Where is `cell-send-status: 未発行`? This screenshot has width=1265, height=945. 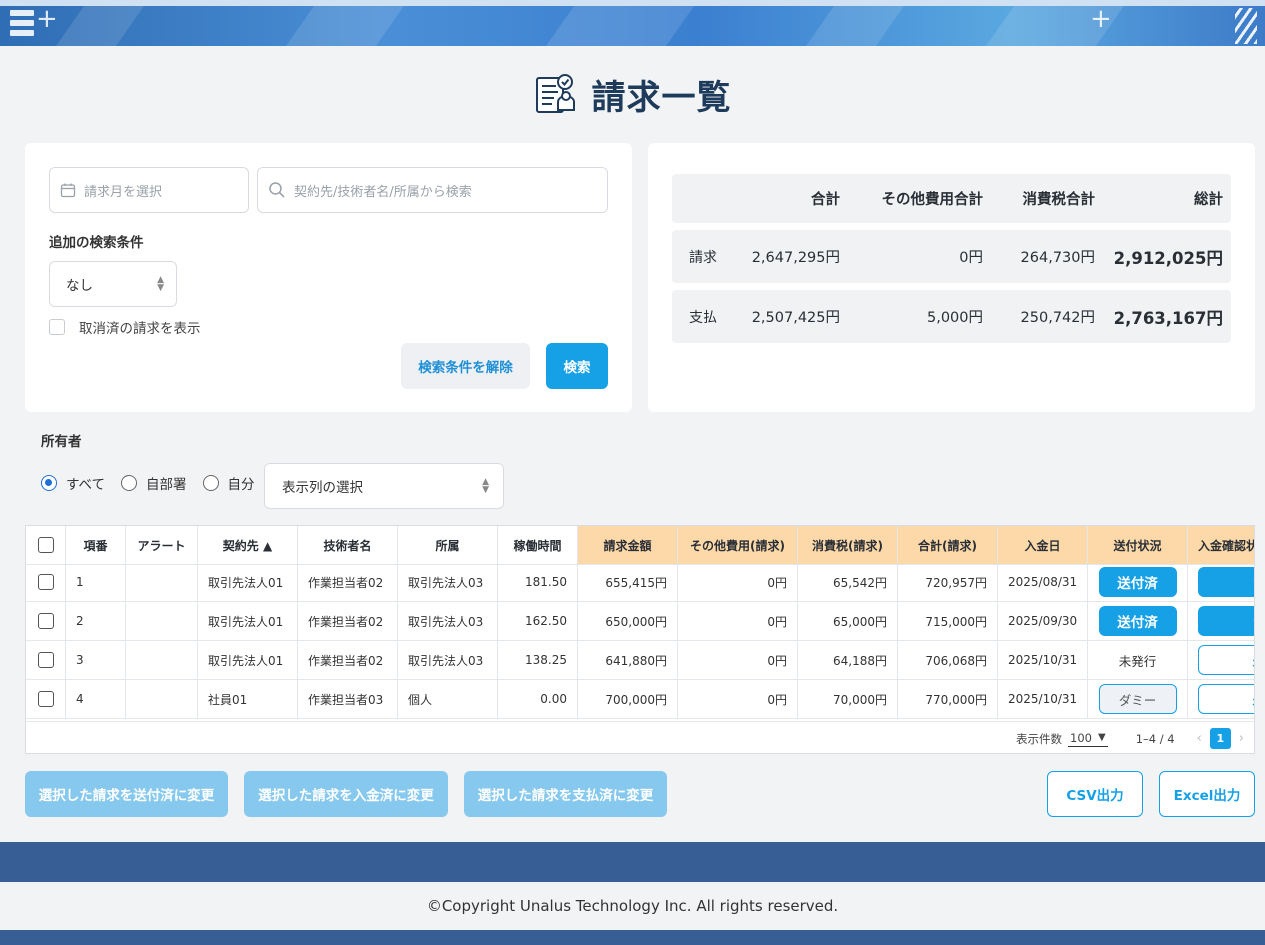 cell-send-status: 未発行 is located at coordinates (1138, 660).